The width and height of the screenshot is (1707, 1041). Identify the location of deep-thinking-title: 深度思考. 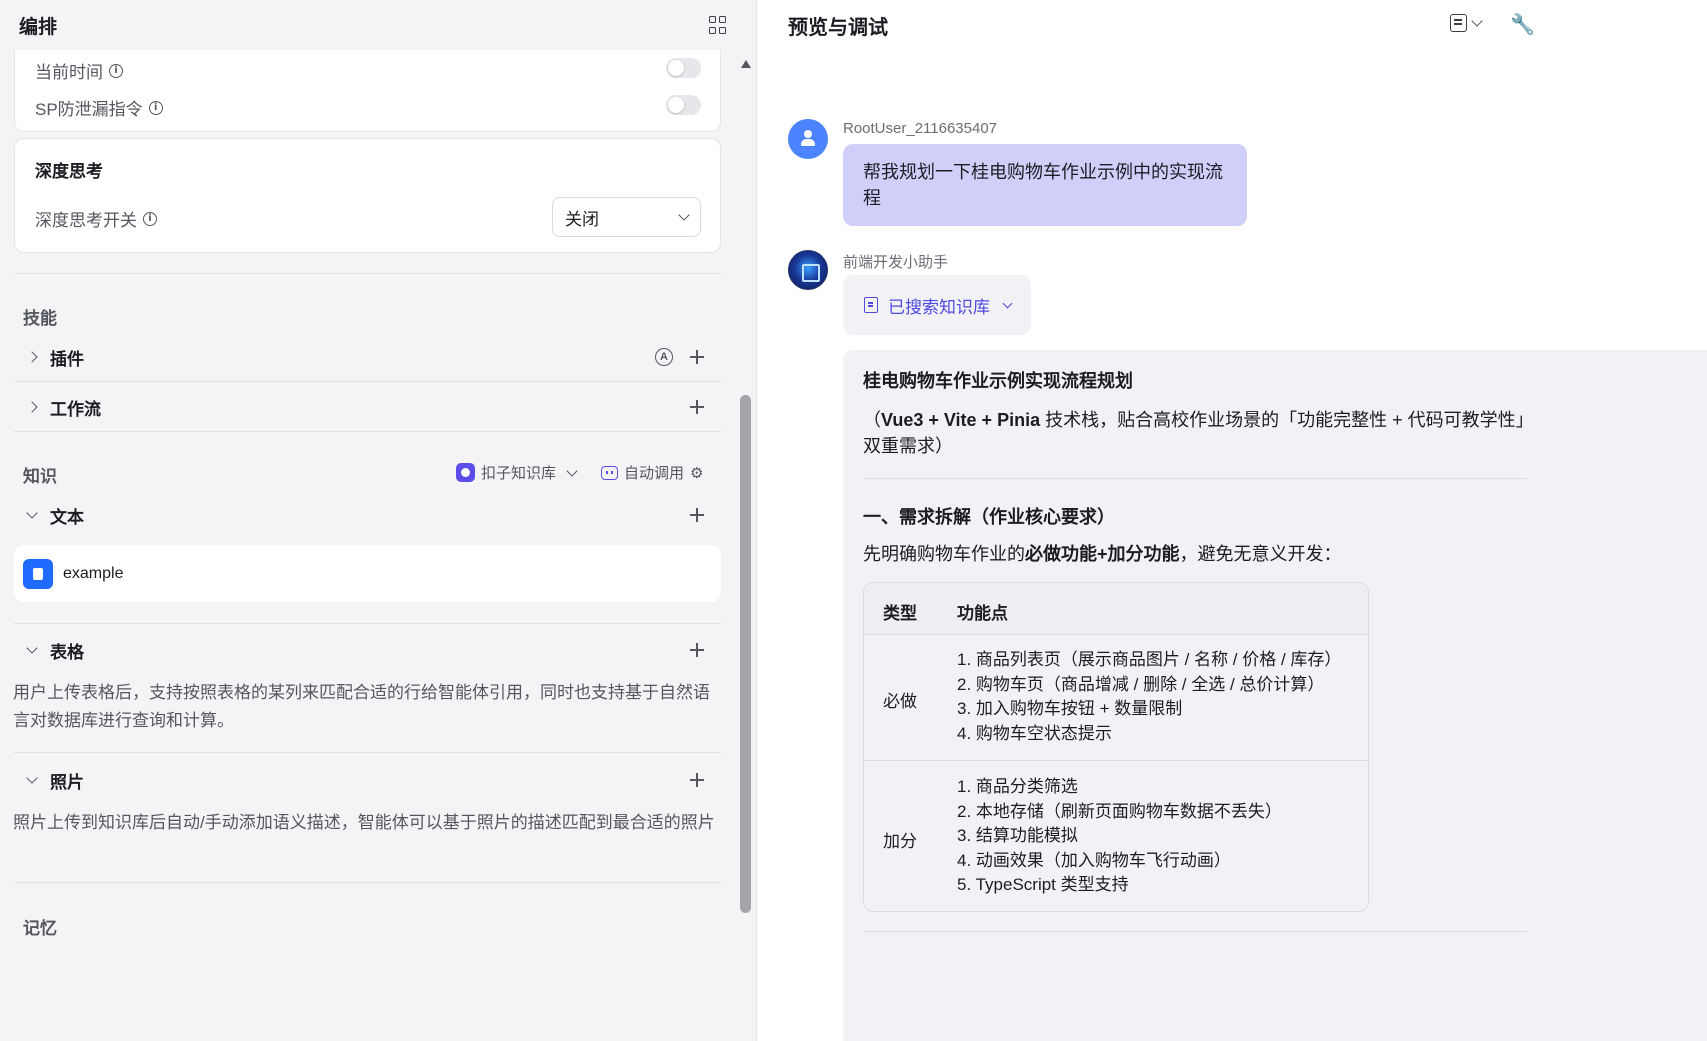
(69, 171).